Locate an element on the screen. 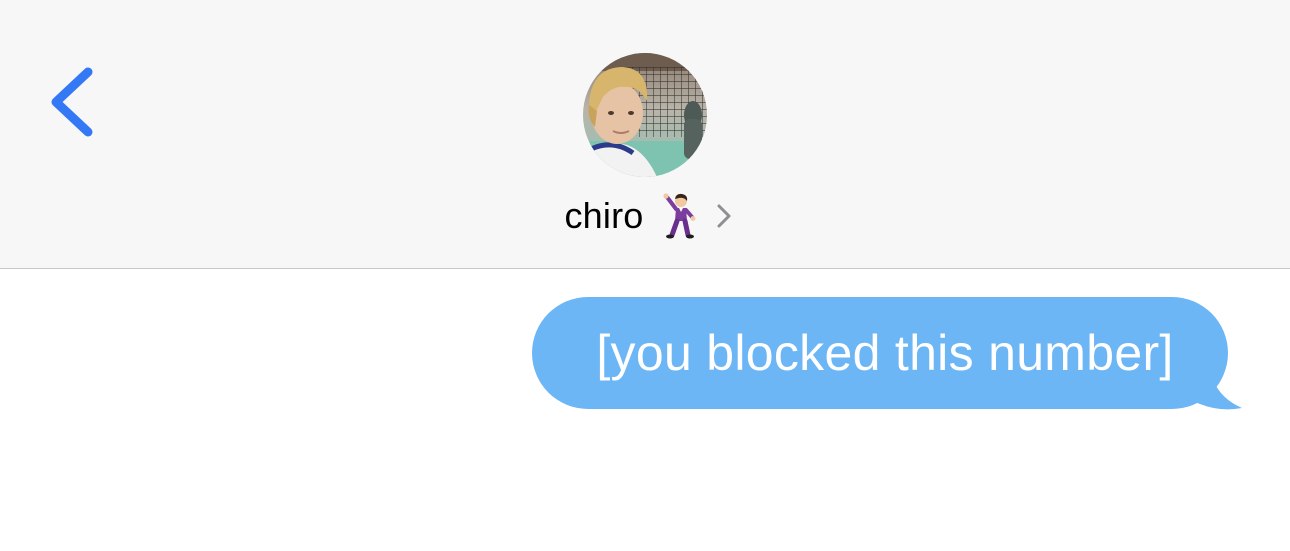  contact-row: chiro is located at coordinates (645, 216).